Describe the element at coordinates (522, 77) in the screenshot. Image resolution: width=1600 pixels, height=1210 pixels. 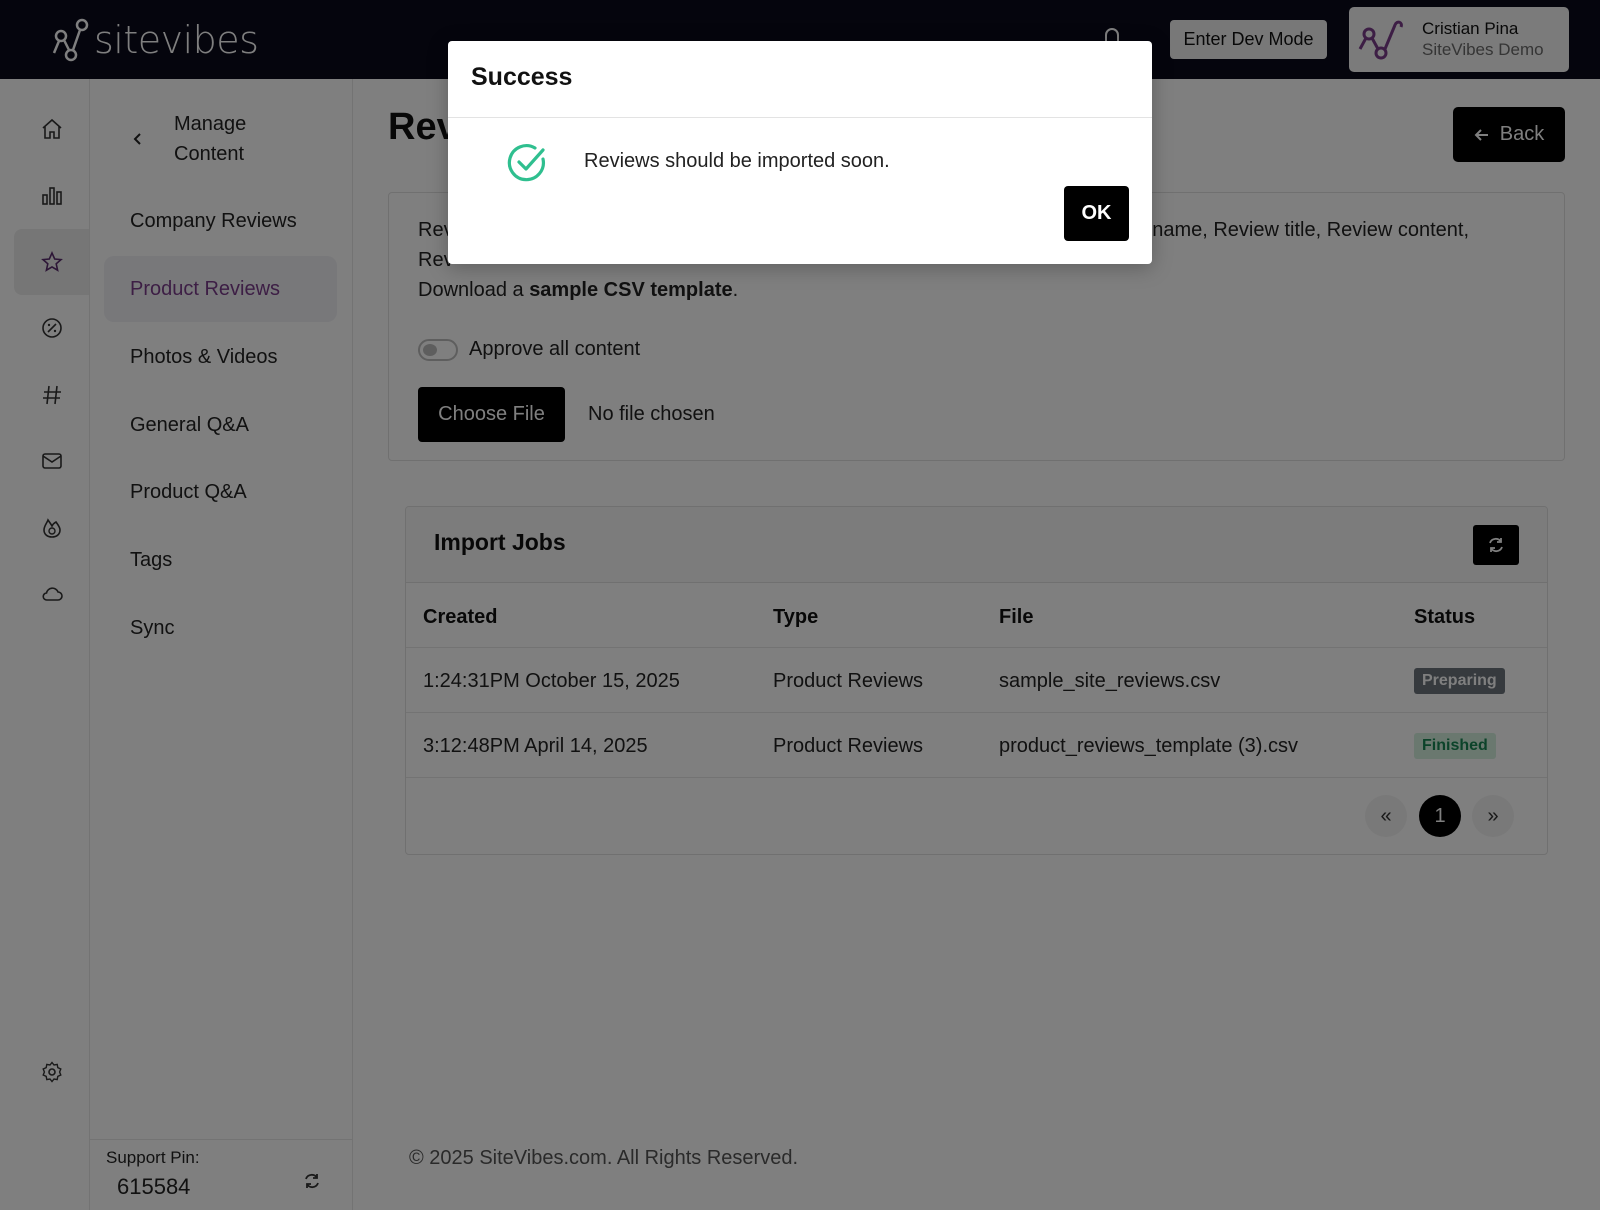
I see `dialog-title: Success` at that location.